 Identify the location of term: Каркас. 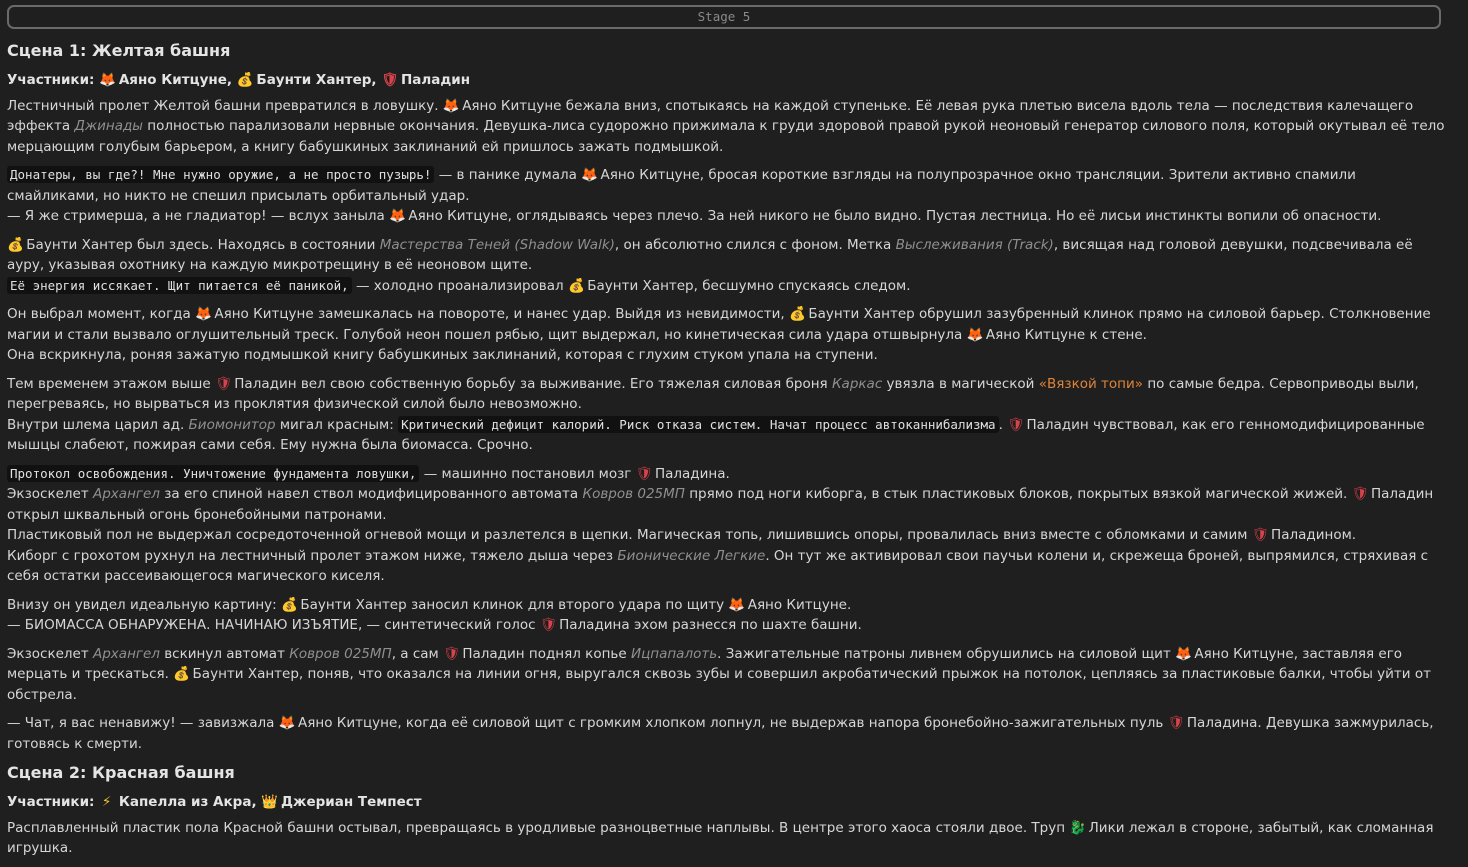
(857, 383).